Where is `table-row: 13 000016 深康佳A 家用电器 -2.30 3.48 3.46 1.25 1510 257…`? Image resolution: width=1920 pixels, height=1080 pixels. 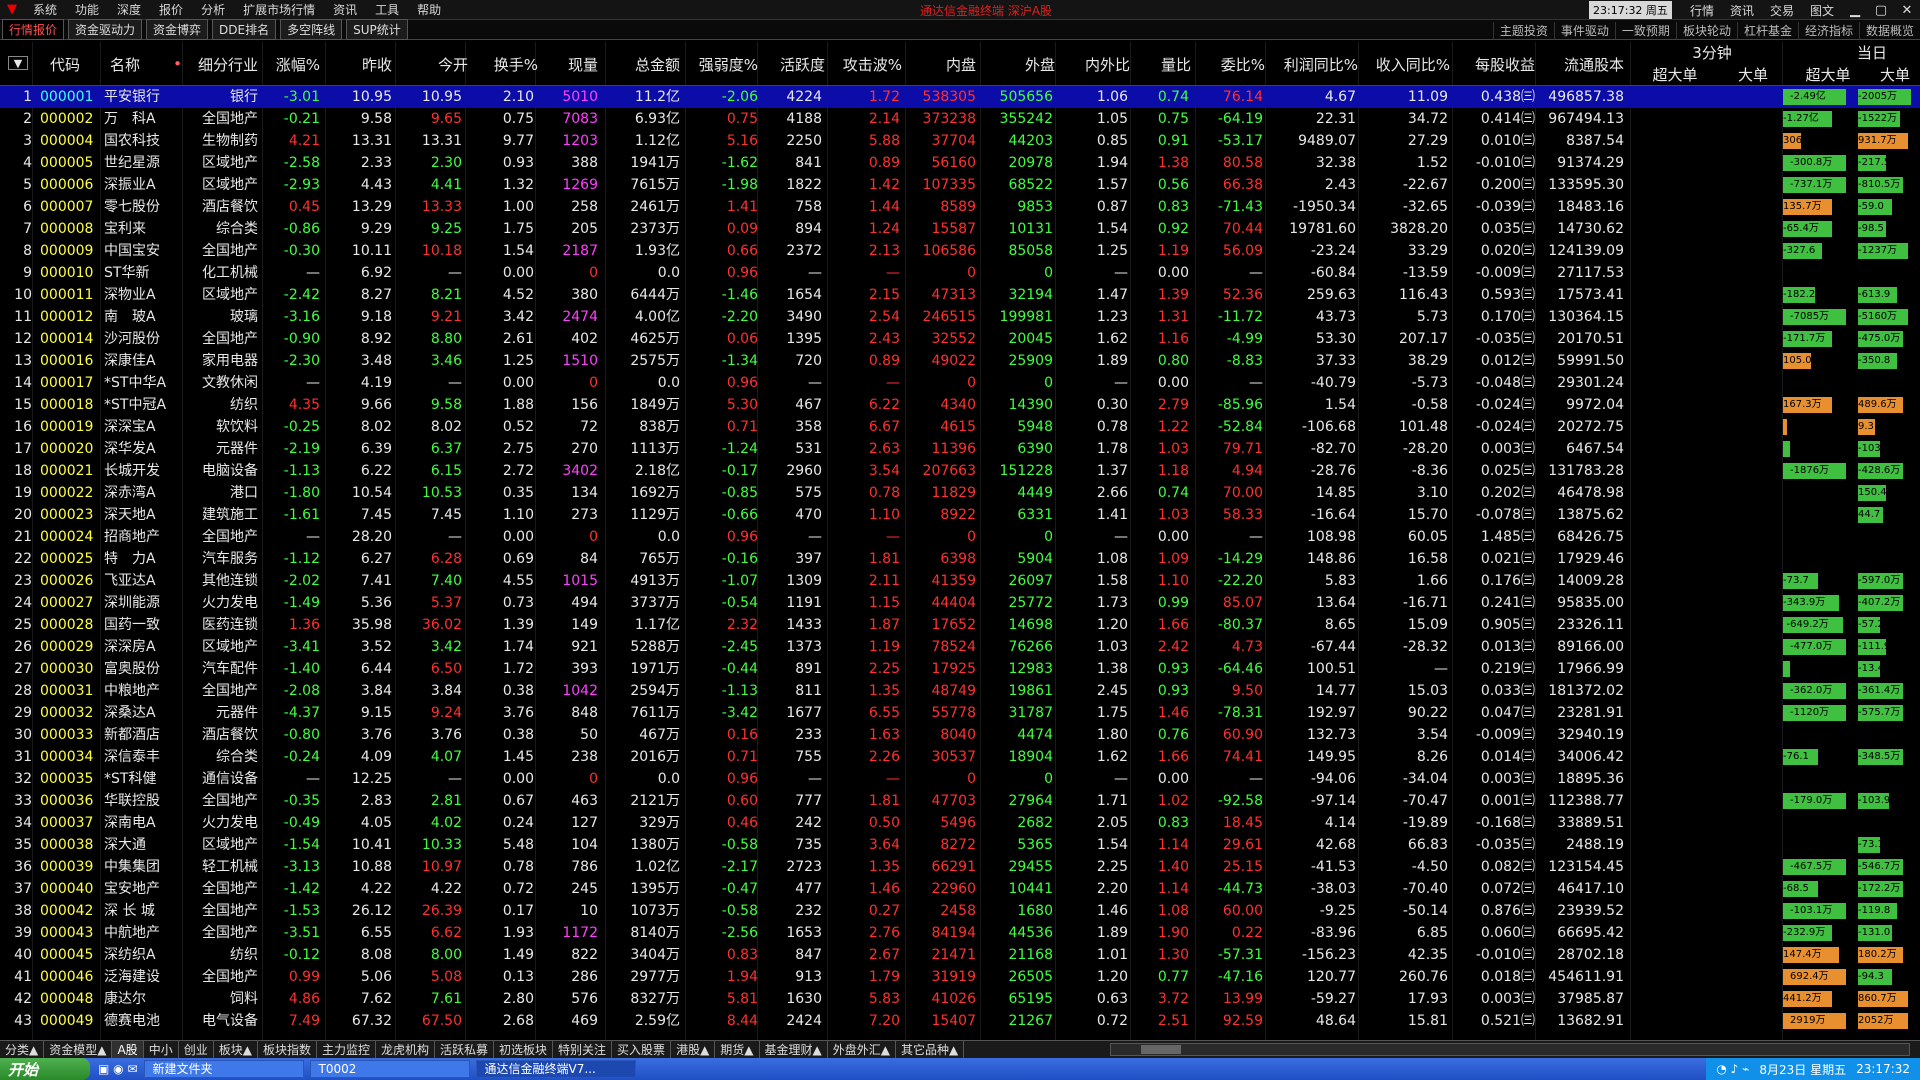 table-row: 13 000016 深康佳A 家用电器 -2.30 3.48 3.46 1.25 1510 257… is located at coordinates (960, 366).